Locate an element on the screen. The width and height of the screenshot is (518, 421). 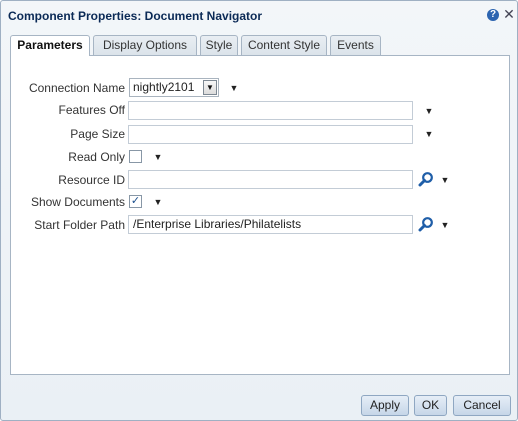
tab-parameters: Parameters is located at coordinates (50, 45).